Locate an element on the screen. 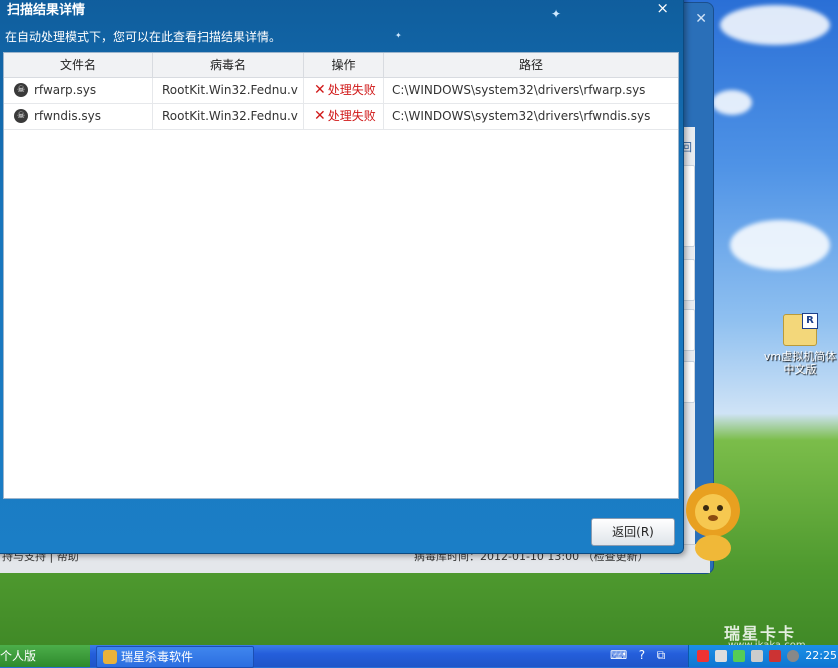 This screenshot has height=668, width=838. taskbar: 个人版 瑞星杀毒软件 ⌨ ? ⧉ 22:25 is located at coordinates (419, 656).